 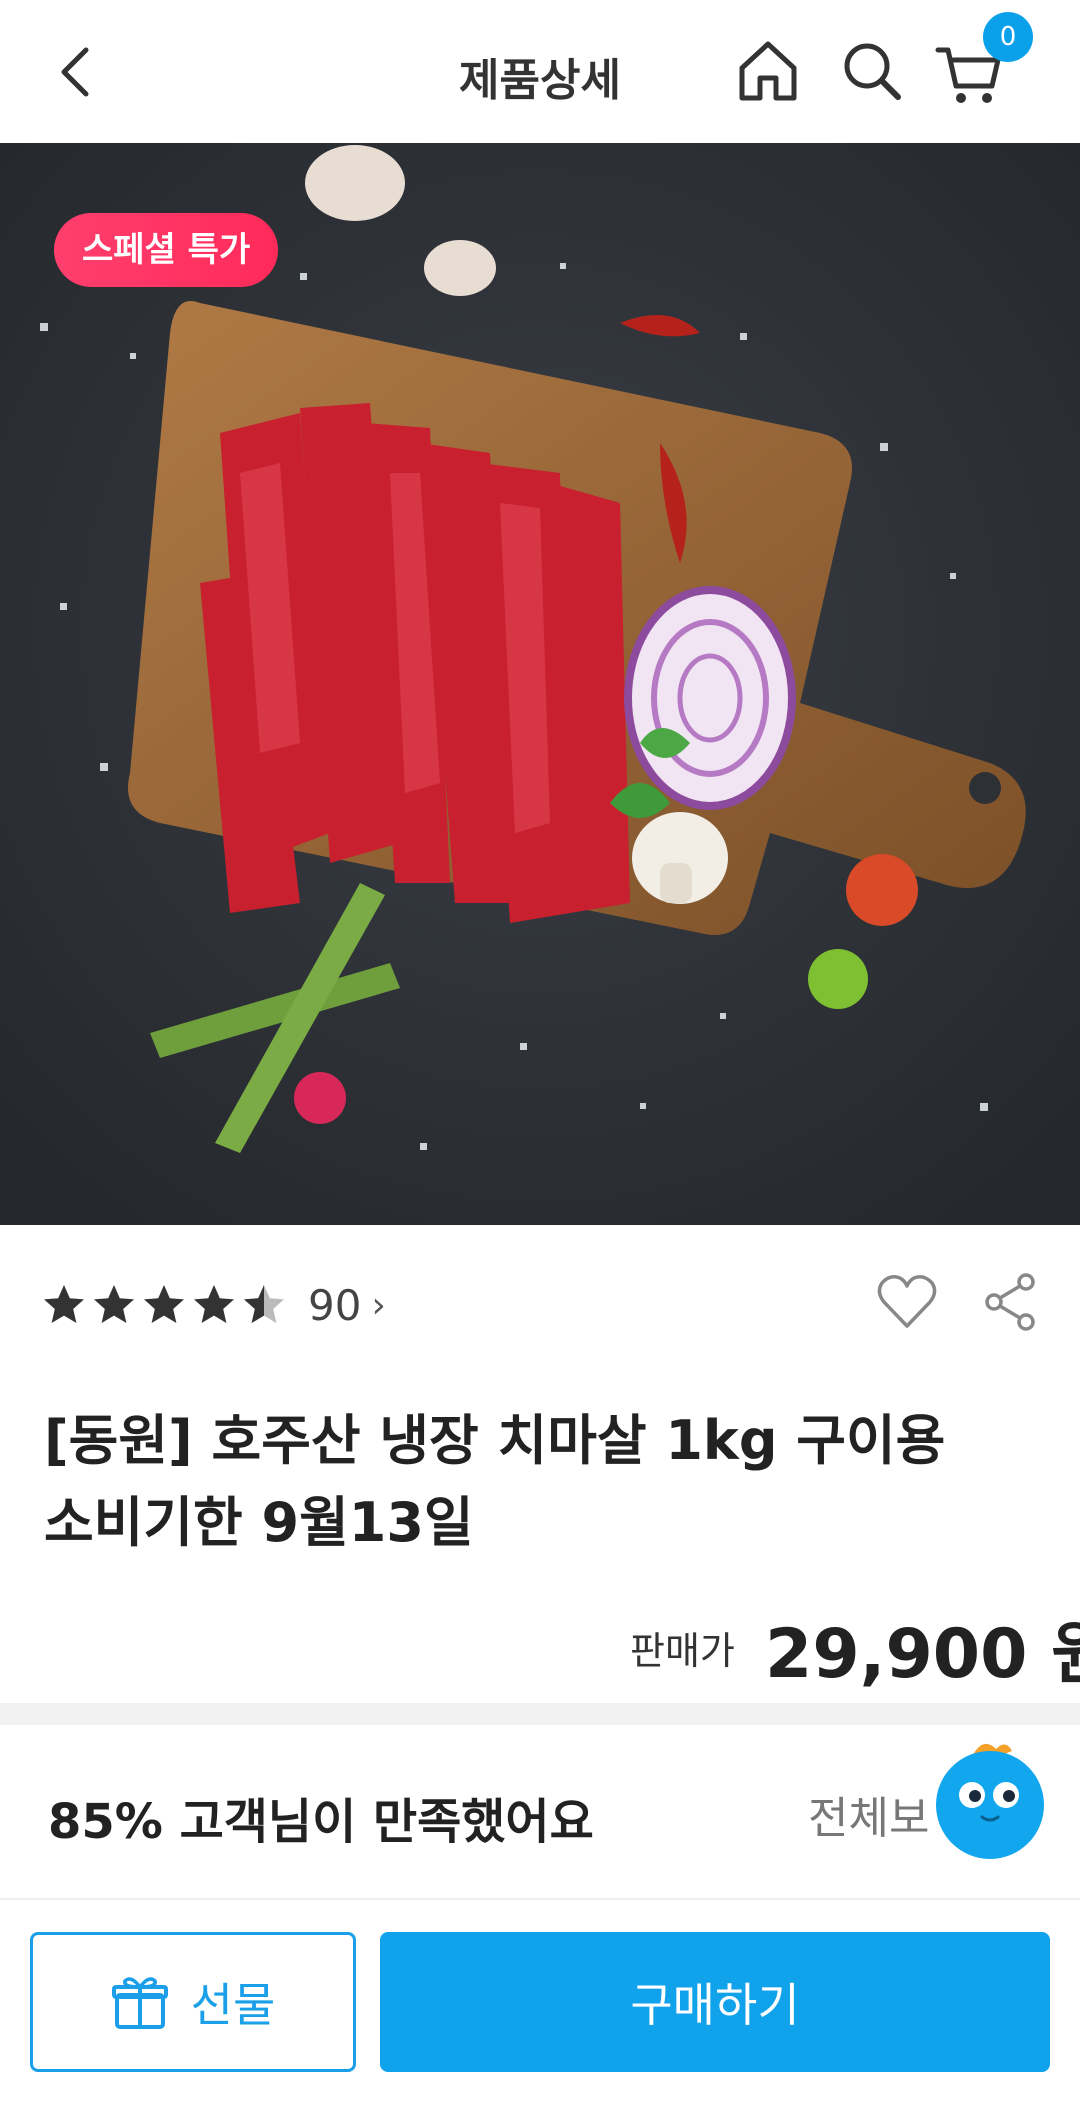 I want to click on chatbot-mascot-button, so click(x=990, y=1797).